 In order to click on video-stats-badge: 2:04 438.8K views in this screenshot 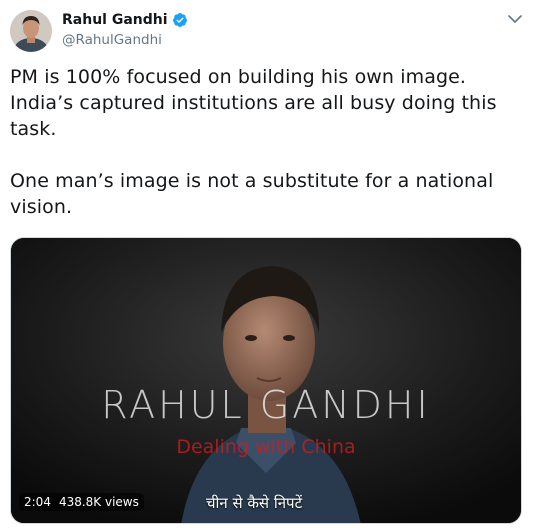, I will do `click(81, 502)`.